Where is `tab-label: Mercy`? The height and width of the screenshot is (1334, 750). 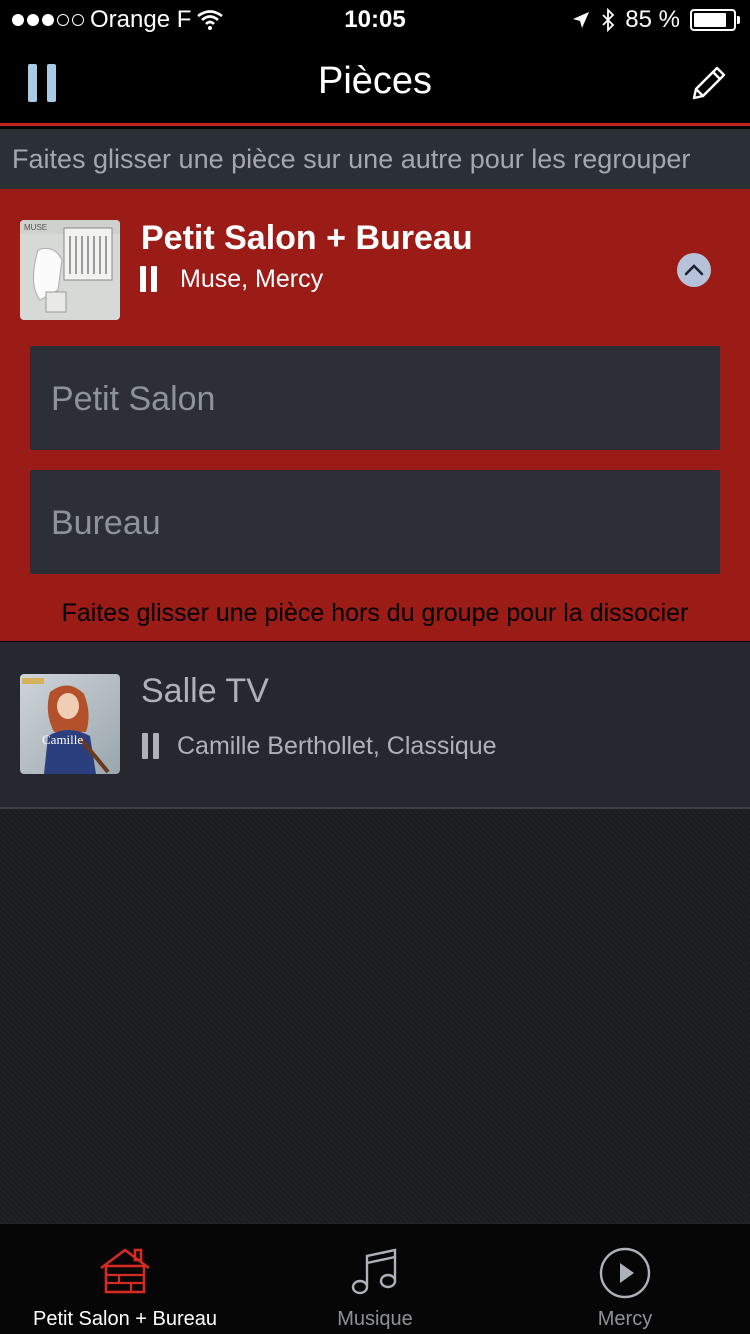 tab-label: Mercy is located at coordinates (625, 1319).